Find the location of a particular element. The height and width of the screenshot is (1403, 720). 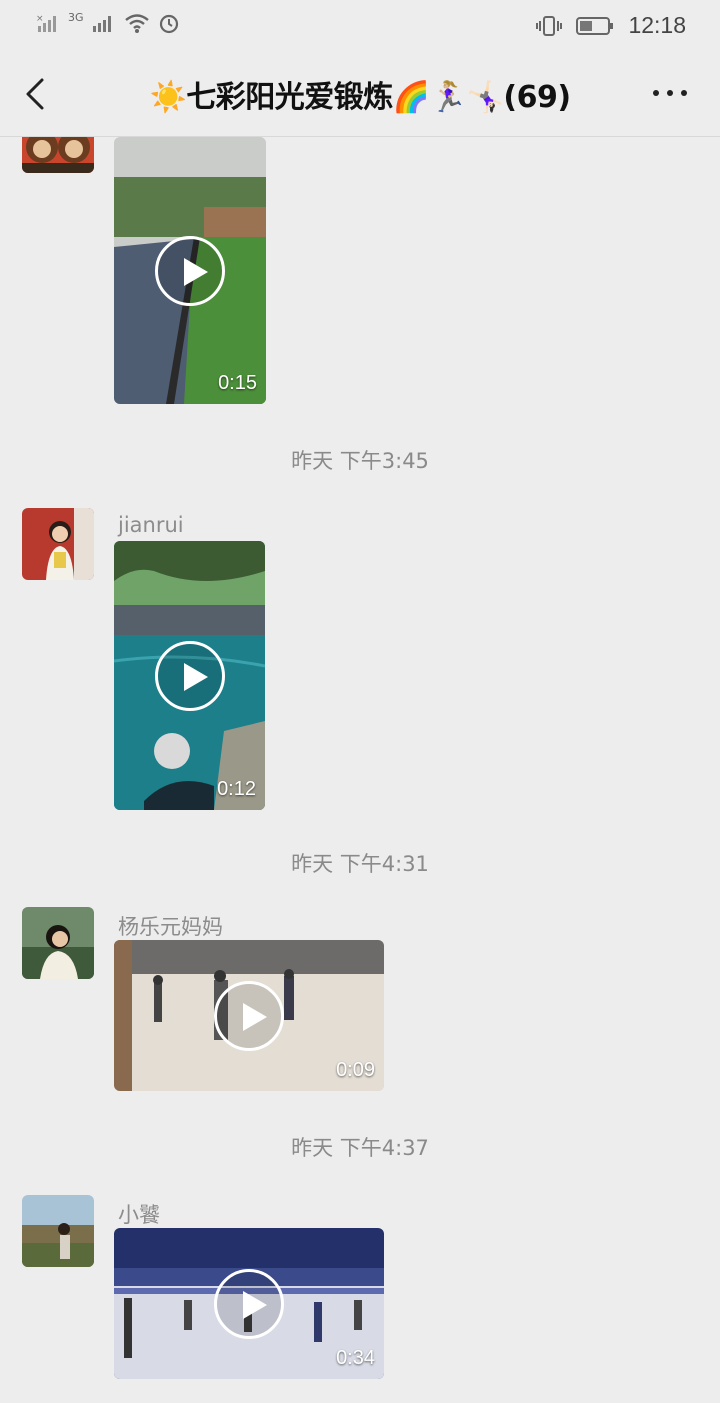

no-signal-icon: × is located at coordinates (46, 23).